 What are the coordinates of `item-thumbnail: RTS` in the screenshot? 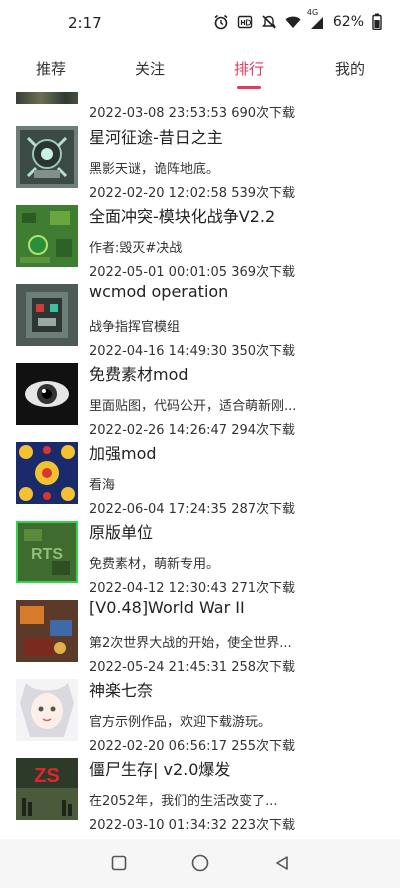 It's located at (47, 552).